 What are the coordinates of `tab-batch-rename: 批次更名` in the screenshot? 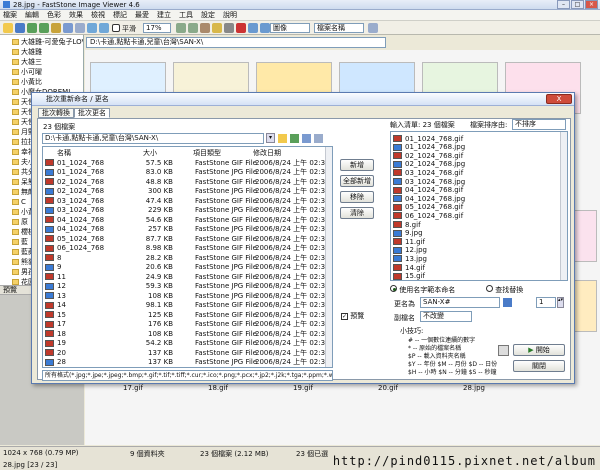 It's located at (92, 113).